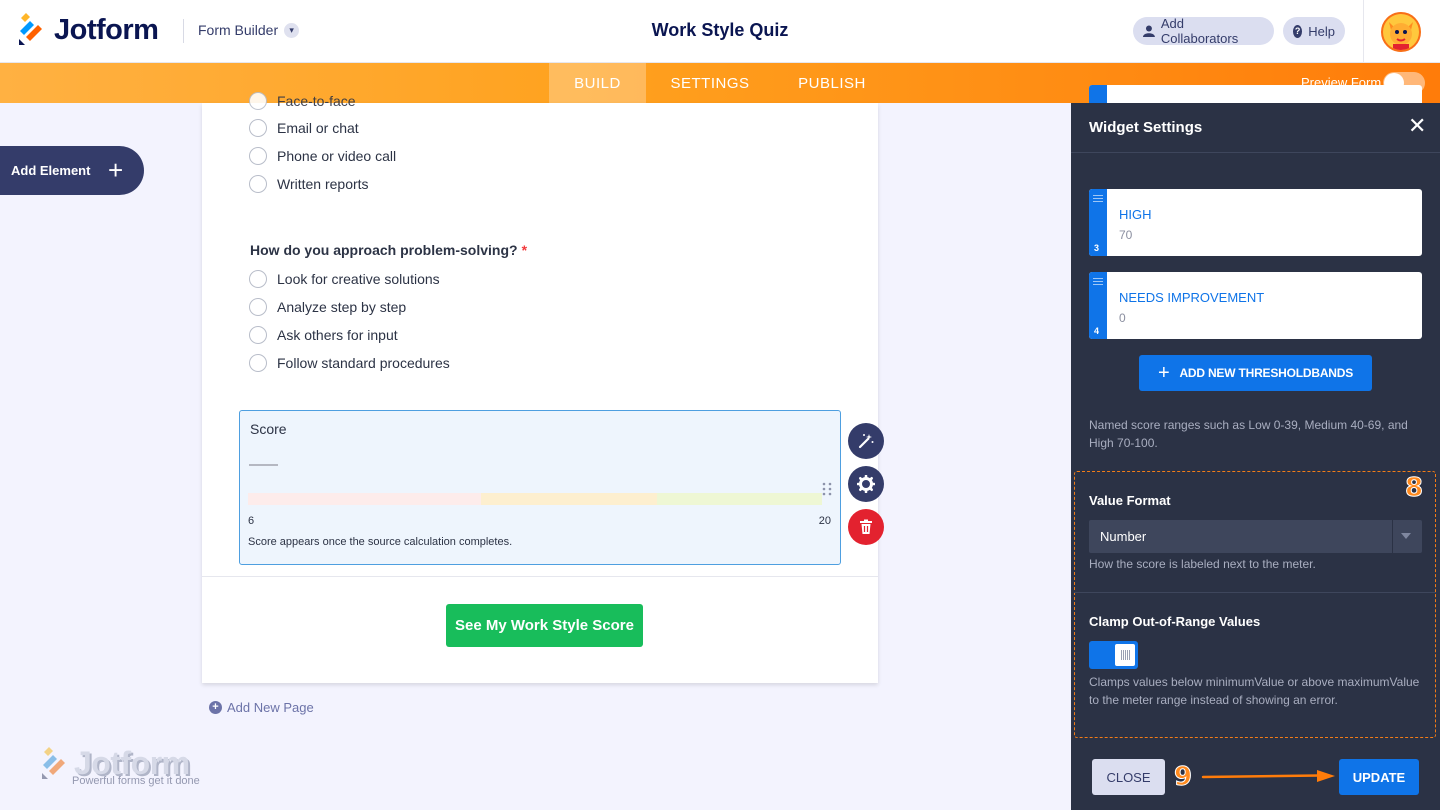 The width and height of the screenshot is (1440, 810). I want to click on threshold-band: 4 NEEDS IMPROVEMENT 0, so click(1255, 305).